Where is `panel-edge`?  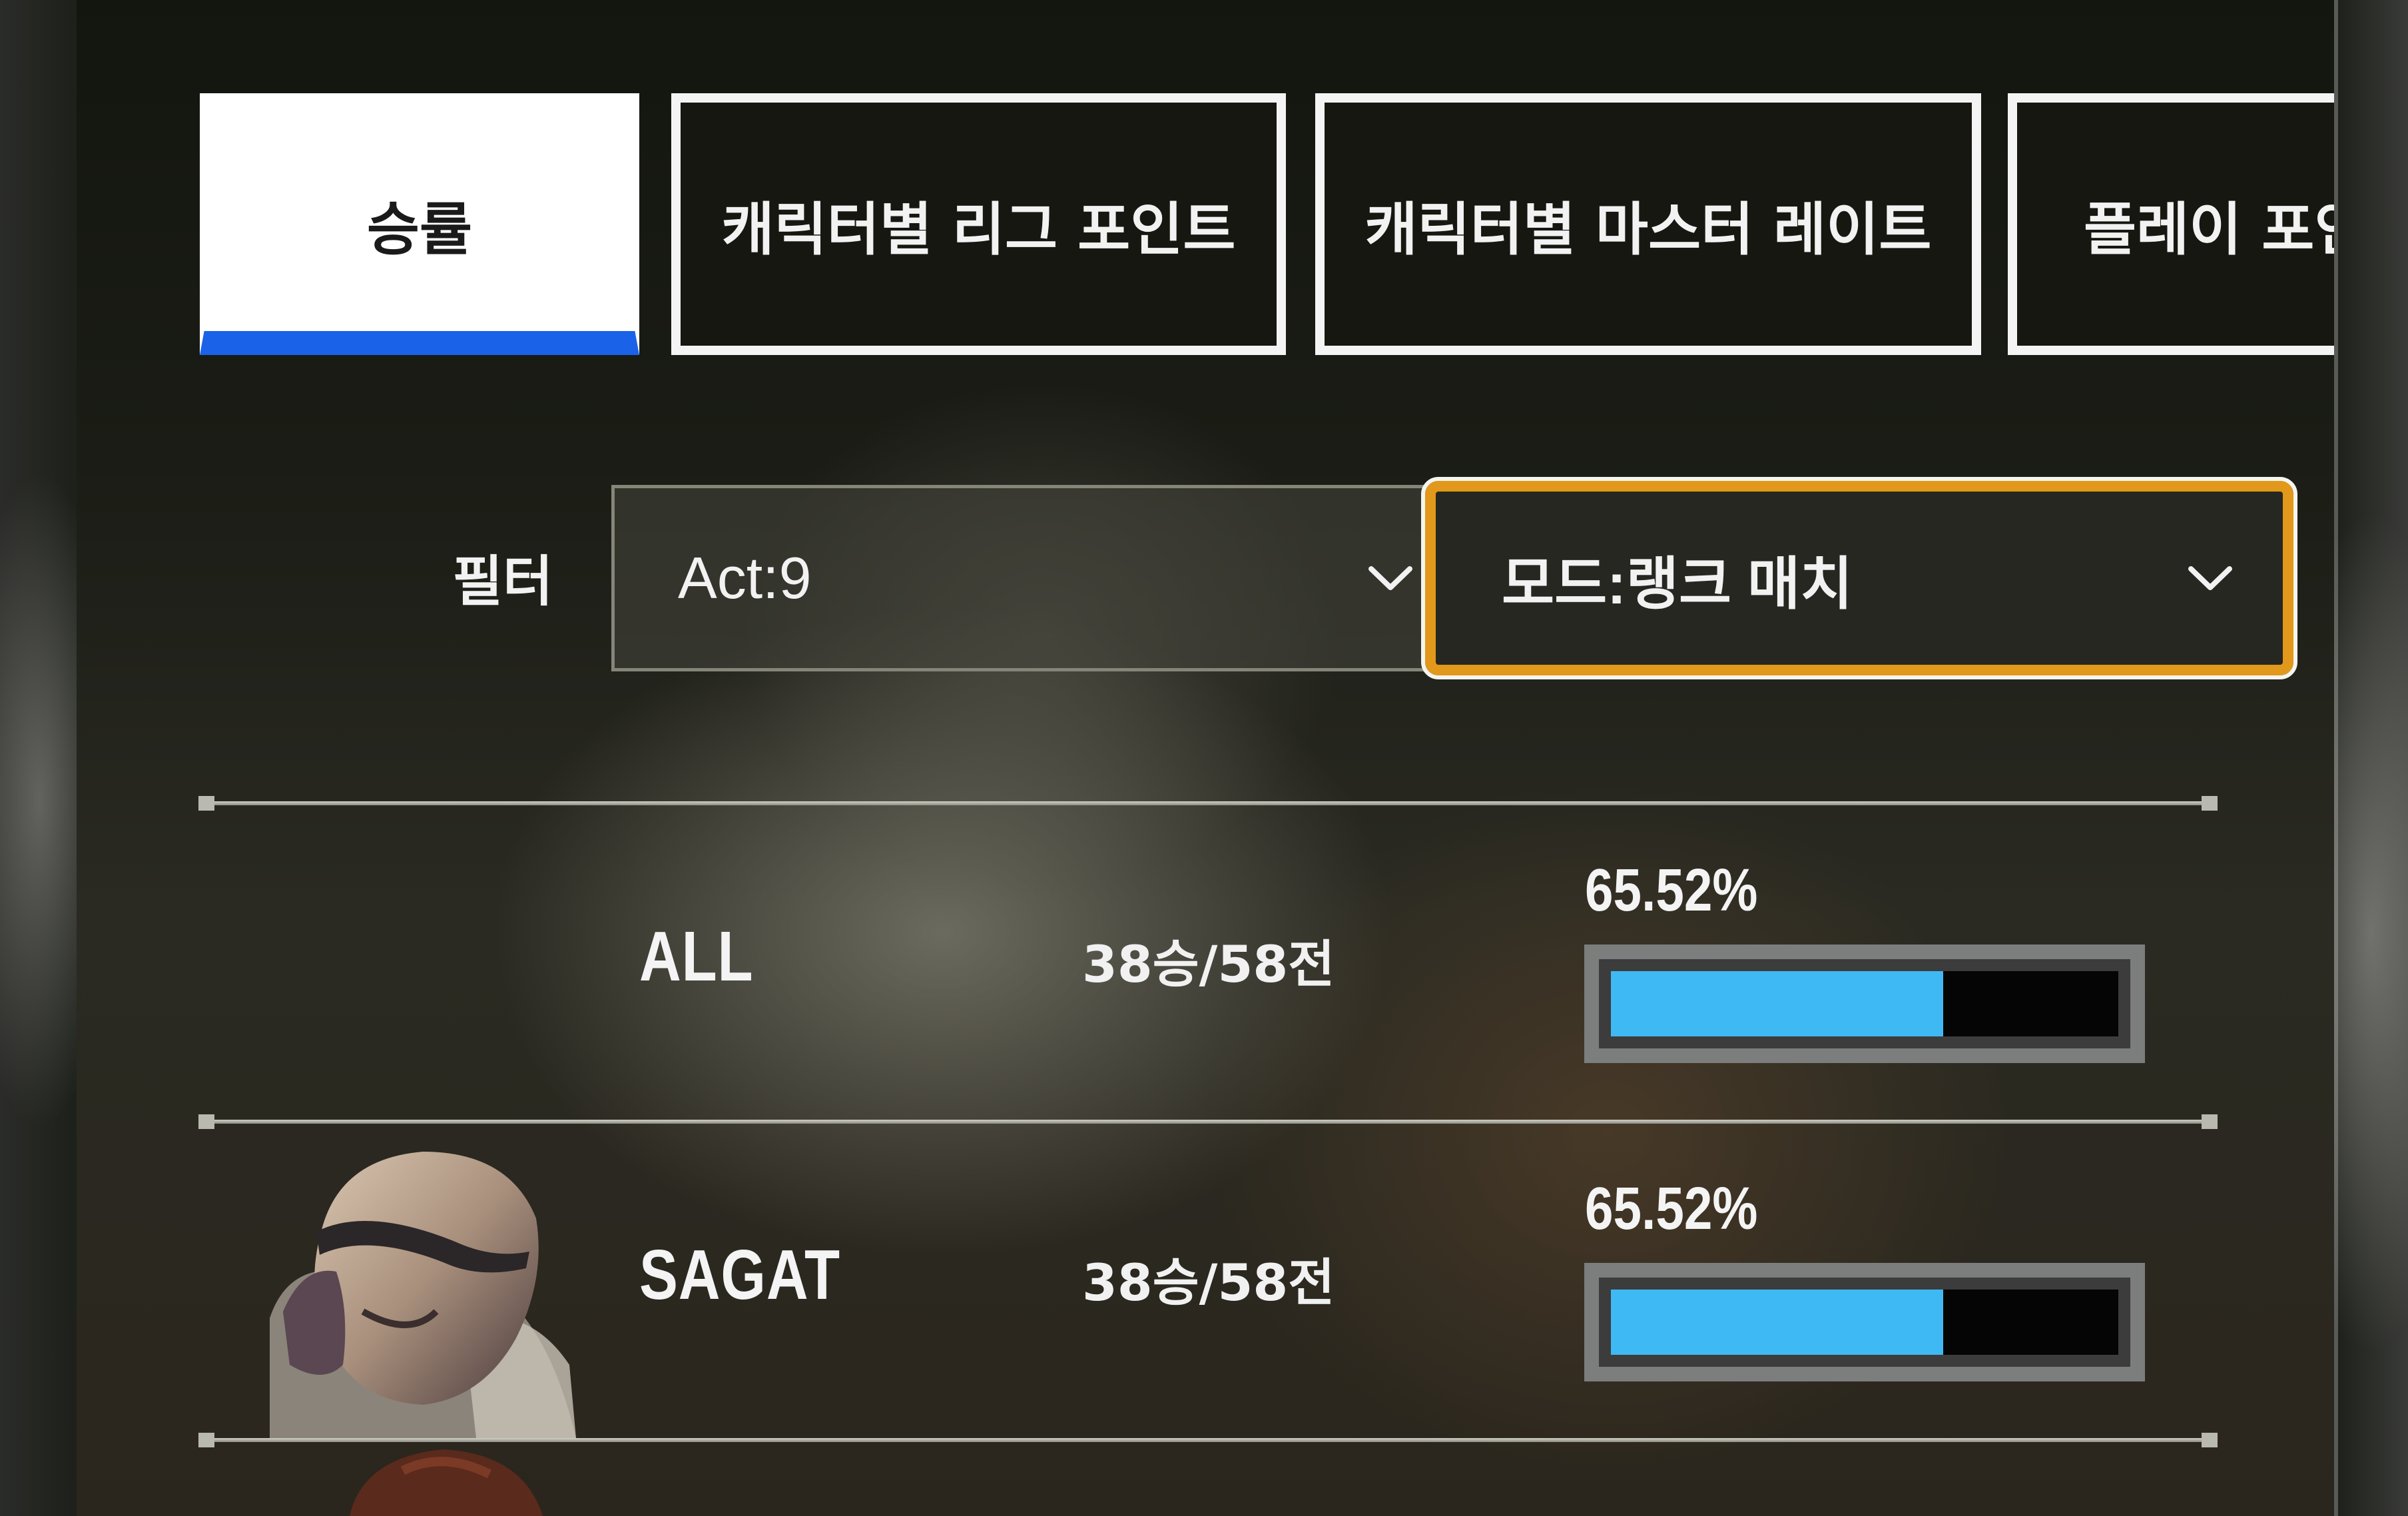 panel-edge is located at coordinates (2336, 758).